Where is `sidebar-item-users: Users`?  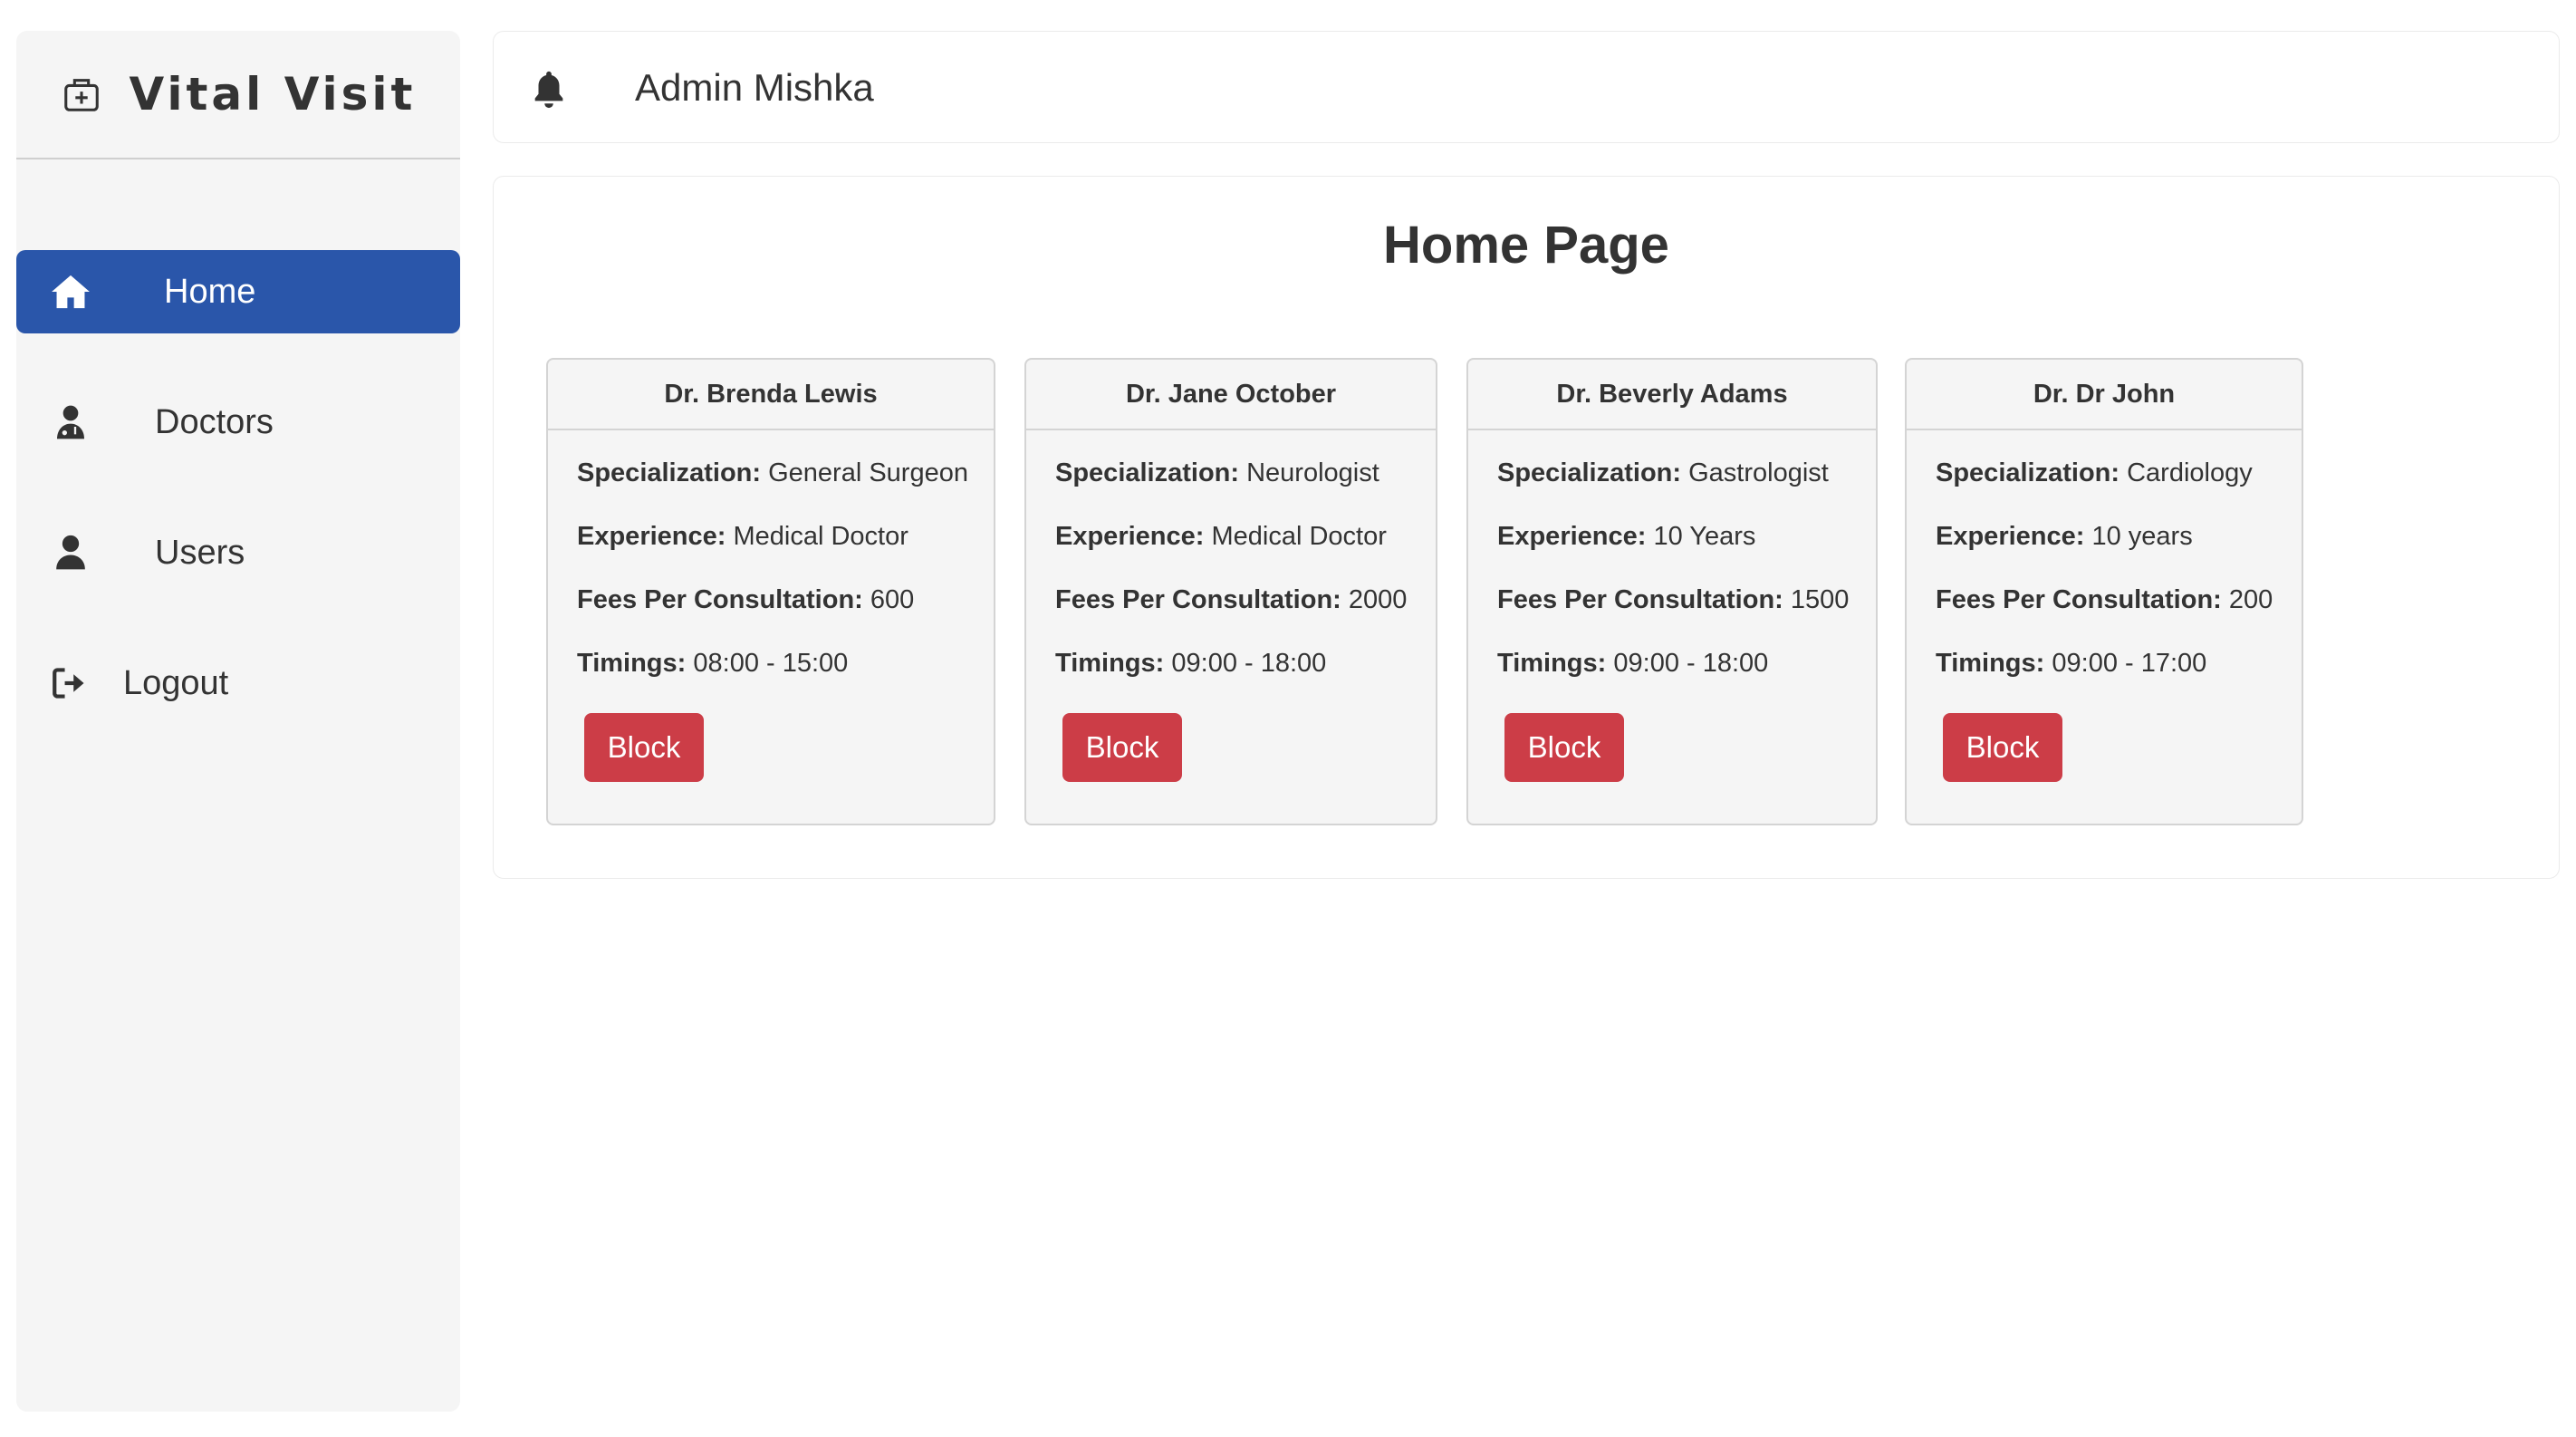 sidebar-item-users: Users is located at coordinates (238, 552).